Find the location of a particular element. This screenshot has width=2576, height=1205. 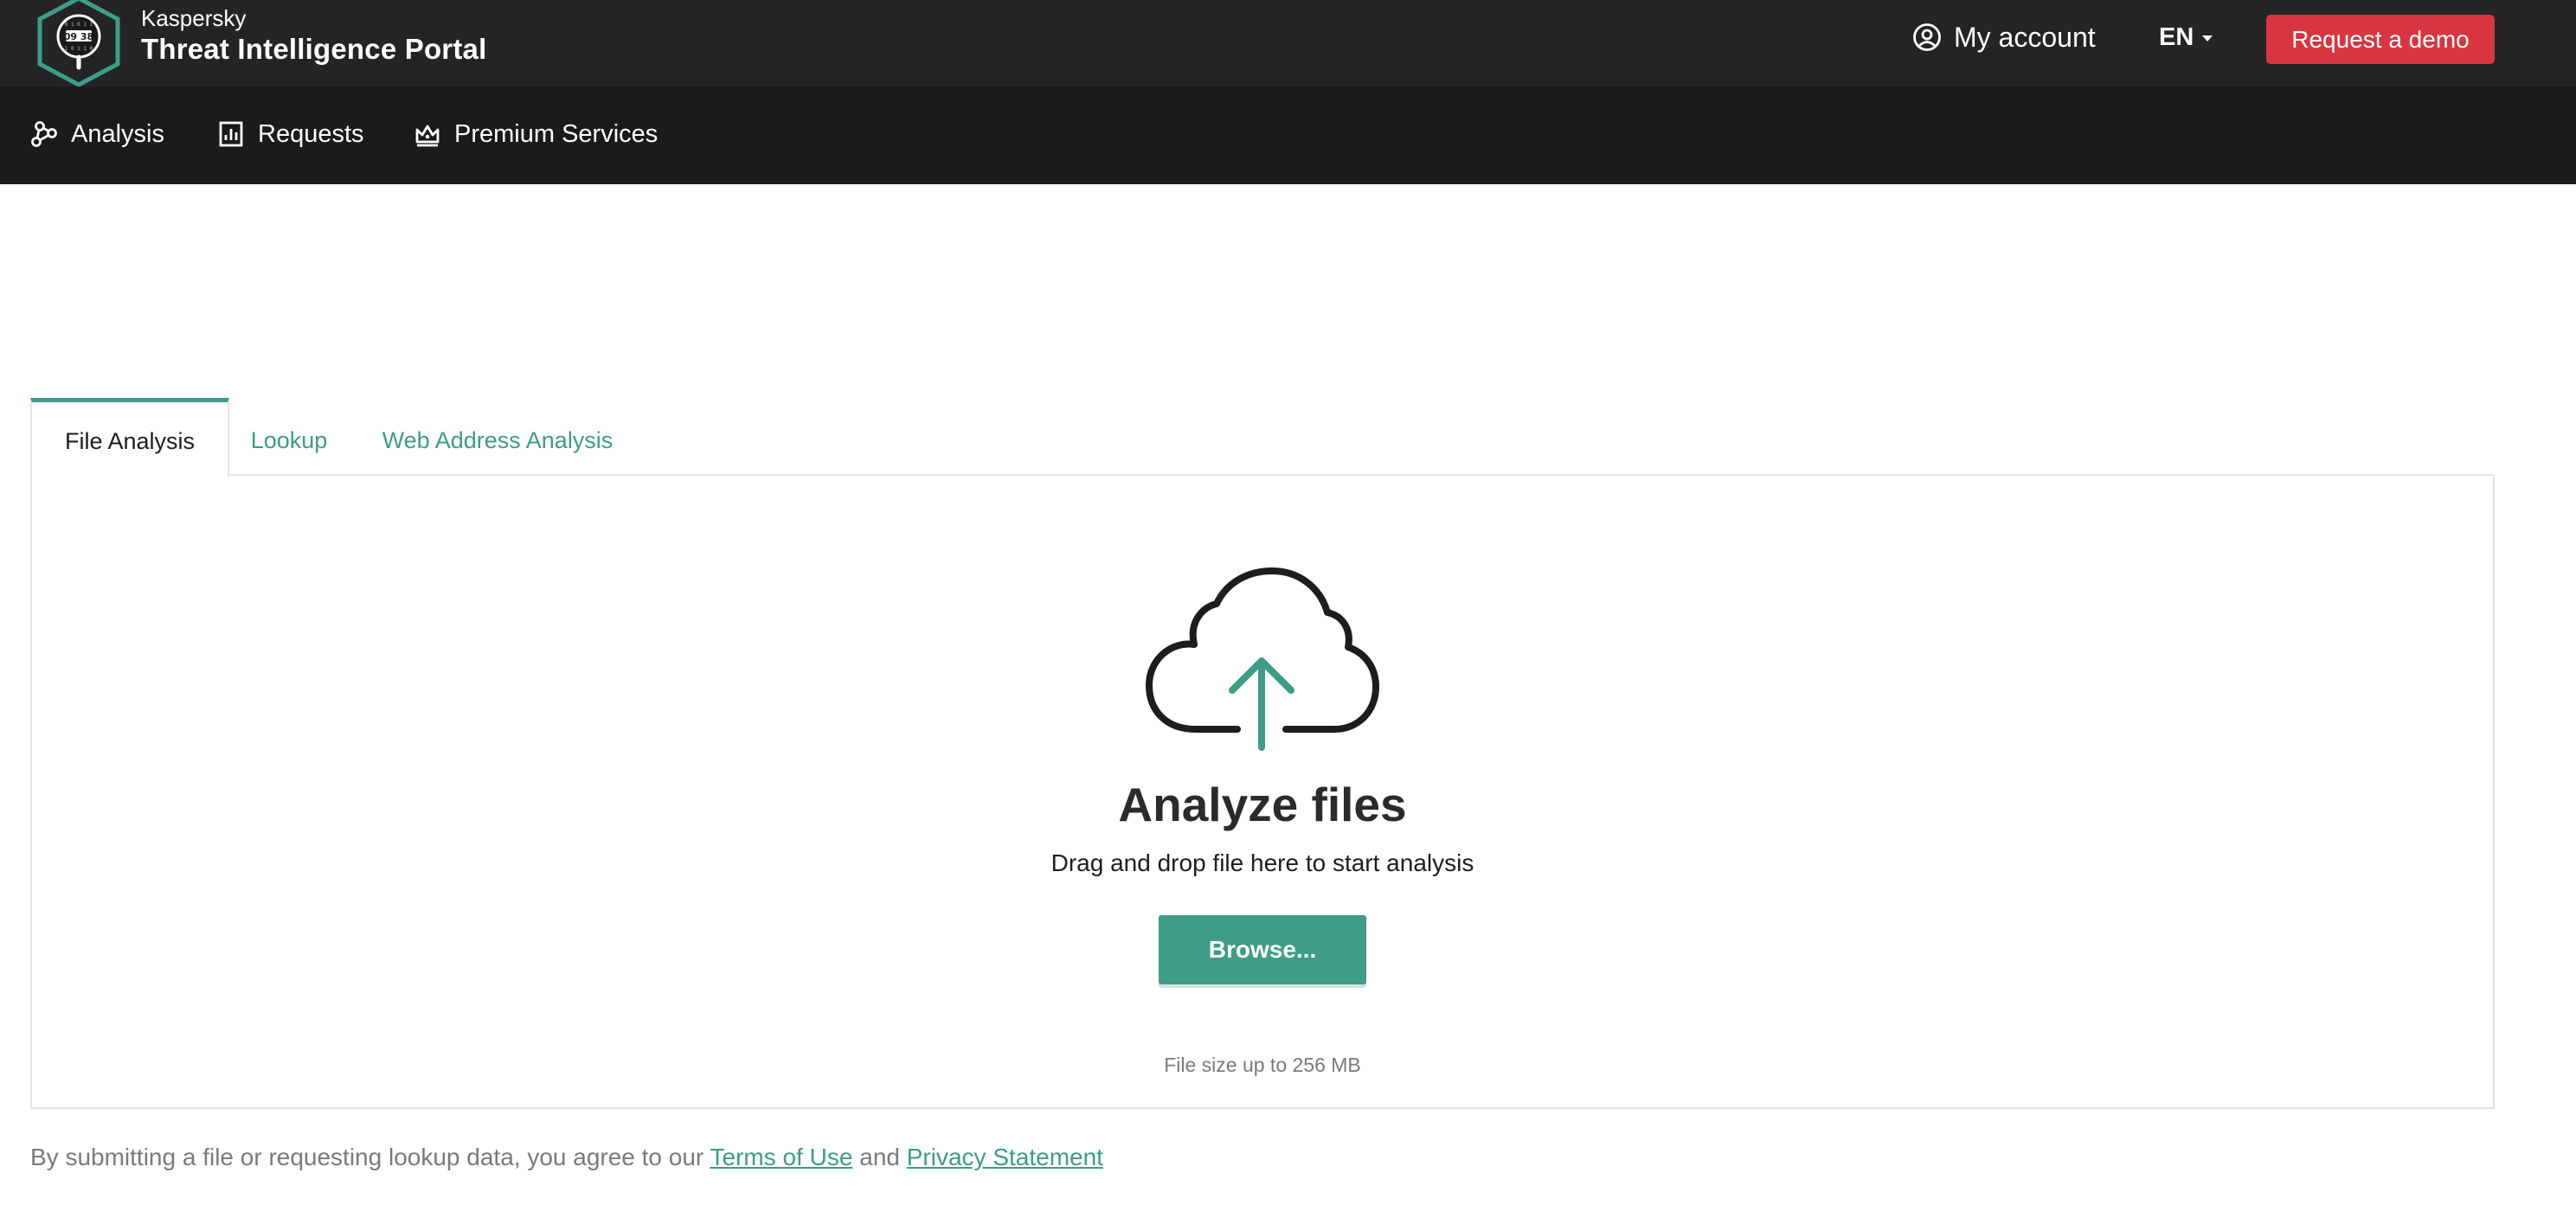

nav-label-analysis: Analysis is located at coordinates (118, 133).